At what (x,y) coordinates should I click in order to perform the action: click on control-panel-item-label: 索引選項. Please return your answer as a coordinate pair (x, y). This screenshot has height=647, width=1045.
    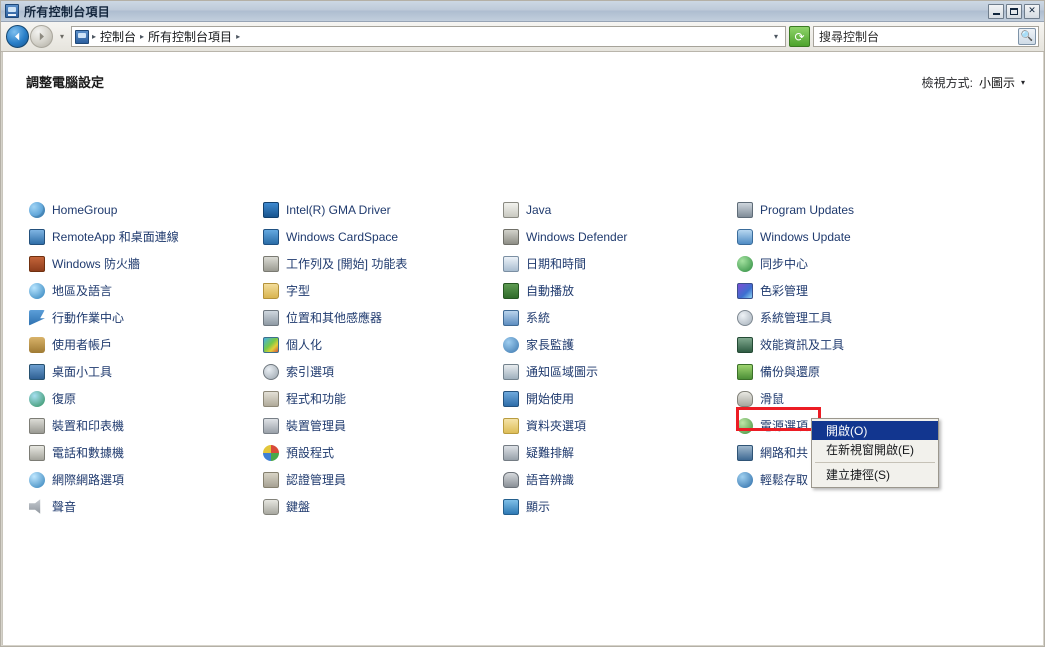
    Looking at the image, I should click on (310, 371).